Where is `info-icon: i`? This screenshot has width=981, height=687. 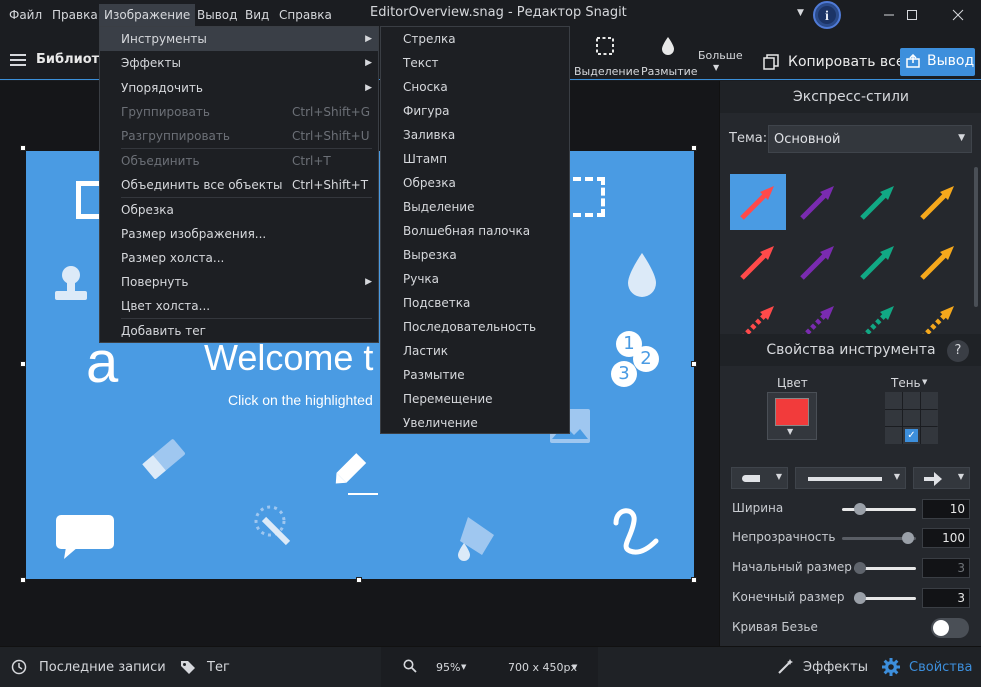
info-icon: i is located at coordinates (830, 15).